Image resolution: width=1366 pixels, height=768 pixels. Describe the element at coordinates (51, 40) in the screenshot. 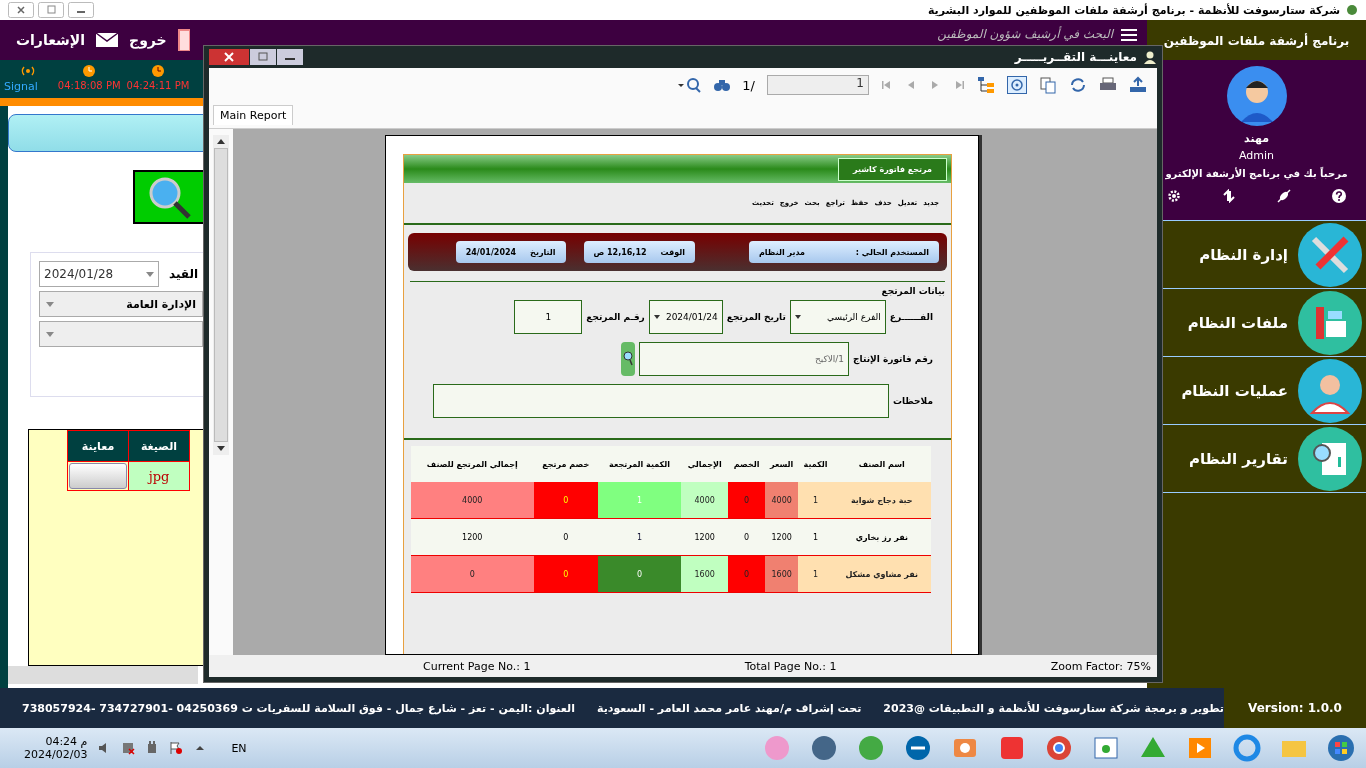

I see `notifications-link: الإشعارات` at that location.